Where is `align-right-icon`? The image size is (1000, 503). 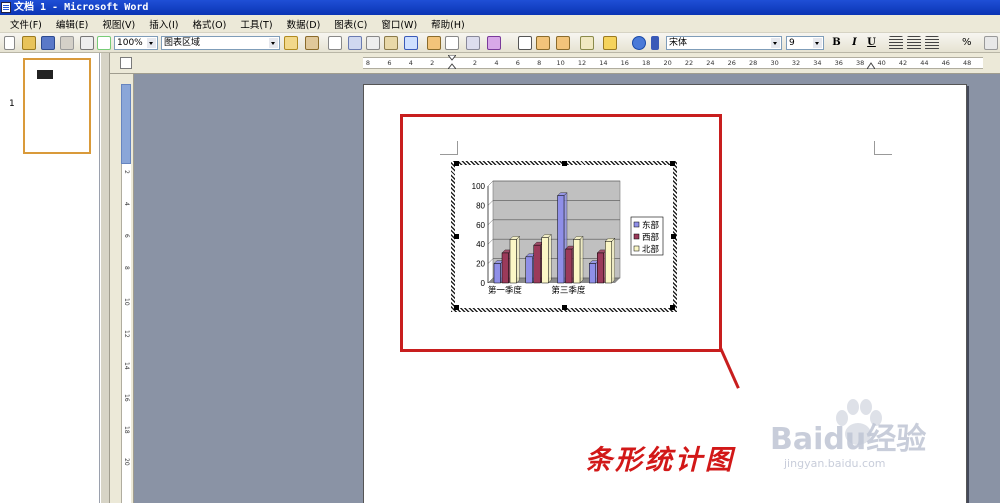 align-right-icon is located at coordinates (932, 43).